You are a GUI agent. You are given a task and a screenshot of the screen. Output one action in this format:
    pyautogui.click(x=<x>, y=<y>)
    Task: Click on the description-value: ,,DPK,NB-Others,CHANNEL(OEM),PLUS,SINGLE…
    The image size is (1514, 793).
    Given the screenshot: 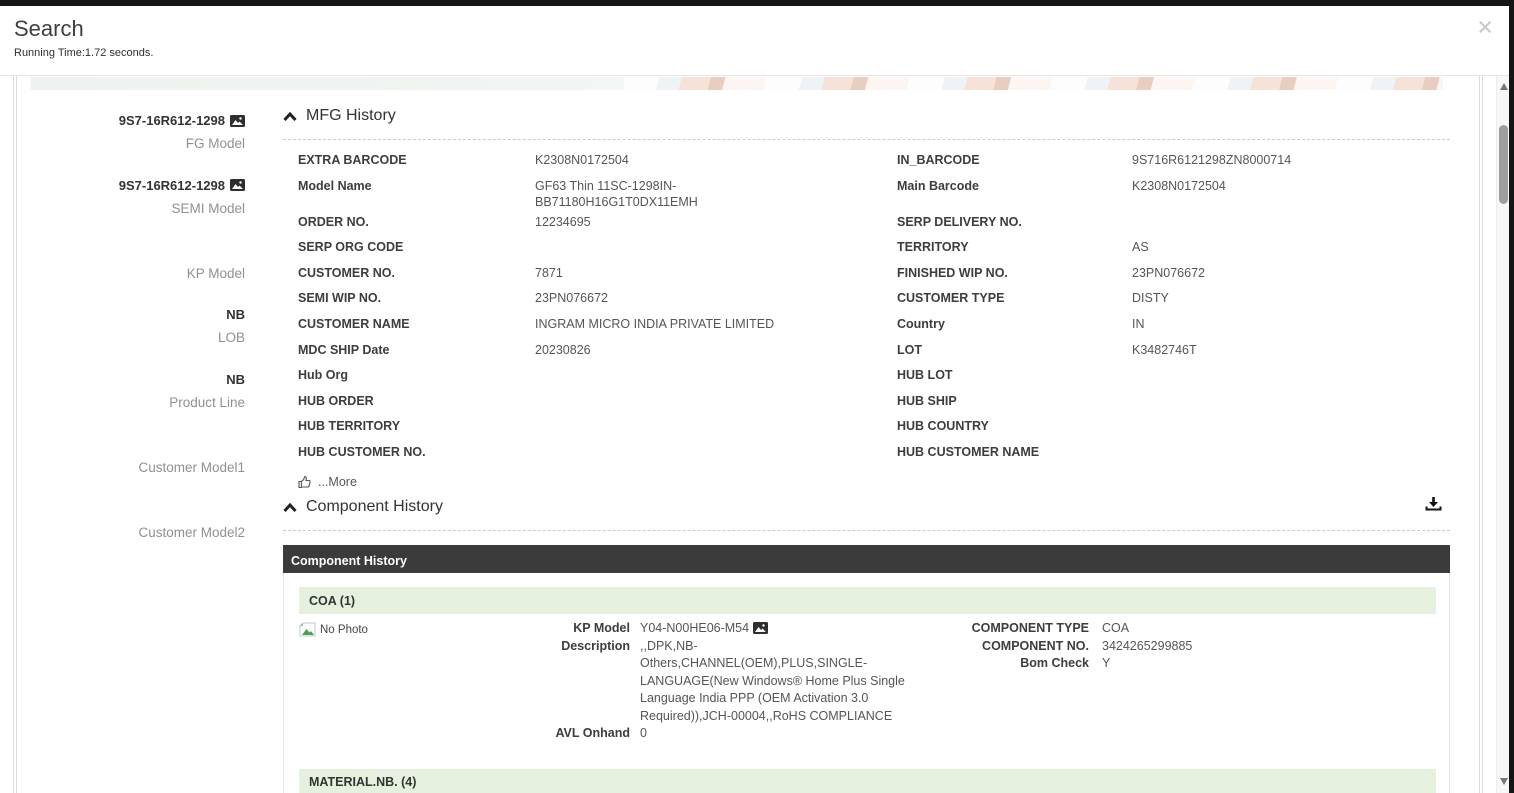 What is the action you would take?
    pyautogui.click(x=772, y=680)
    